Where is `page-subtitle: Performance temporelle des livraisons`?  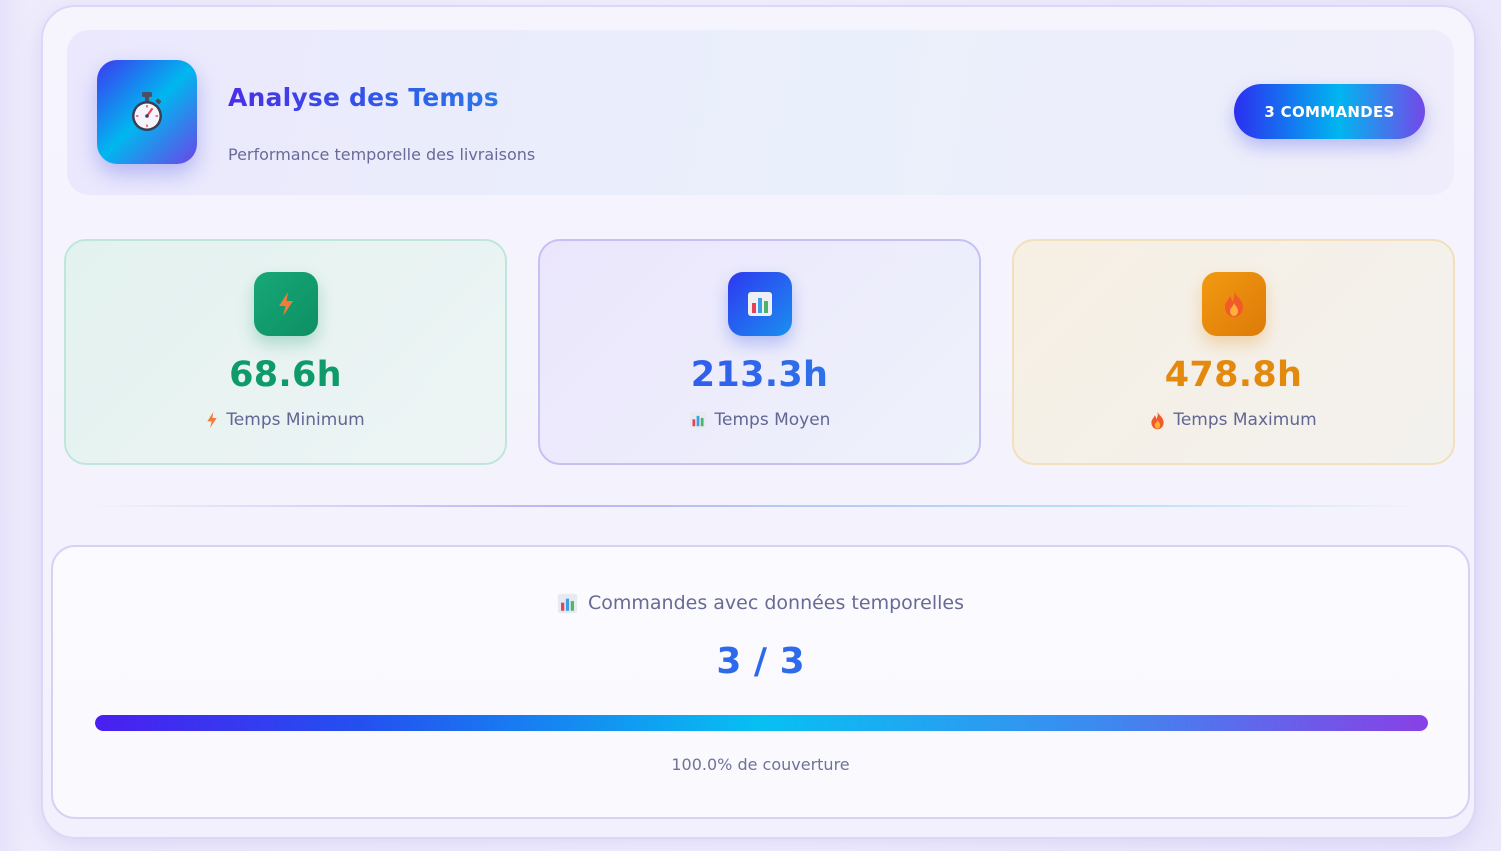
page-subtitle: Performance temporelle des livraisons is located at coordinates (382, 154).